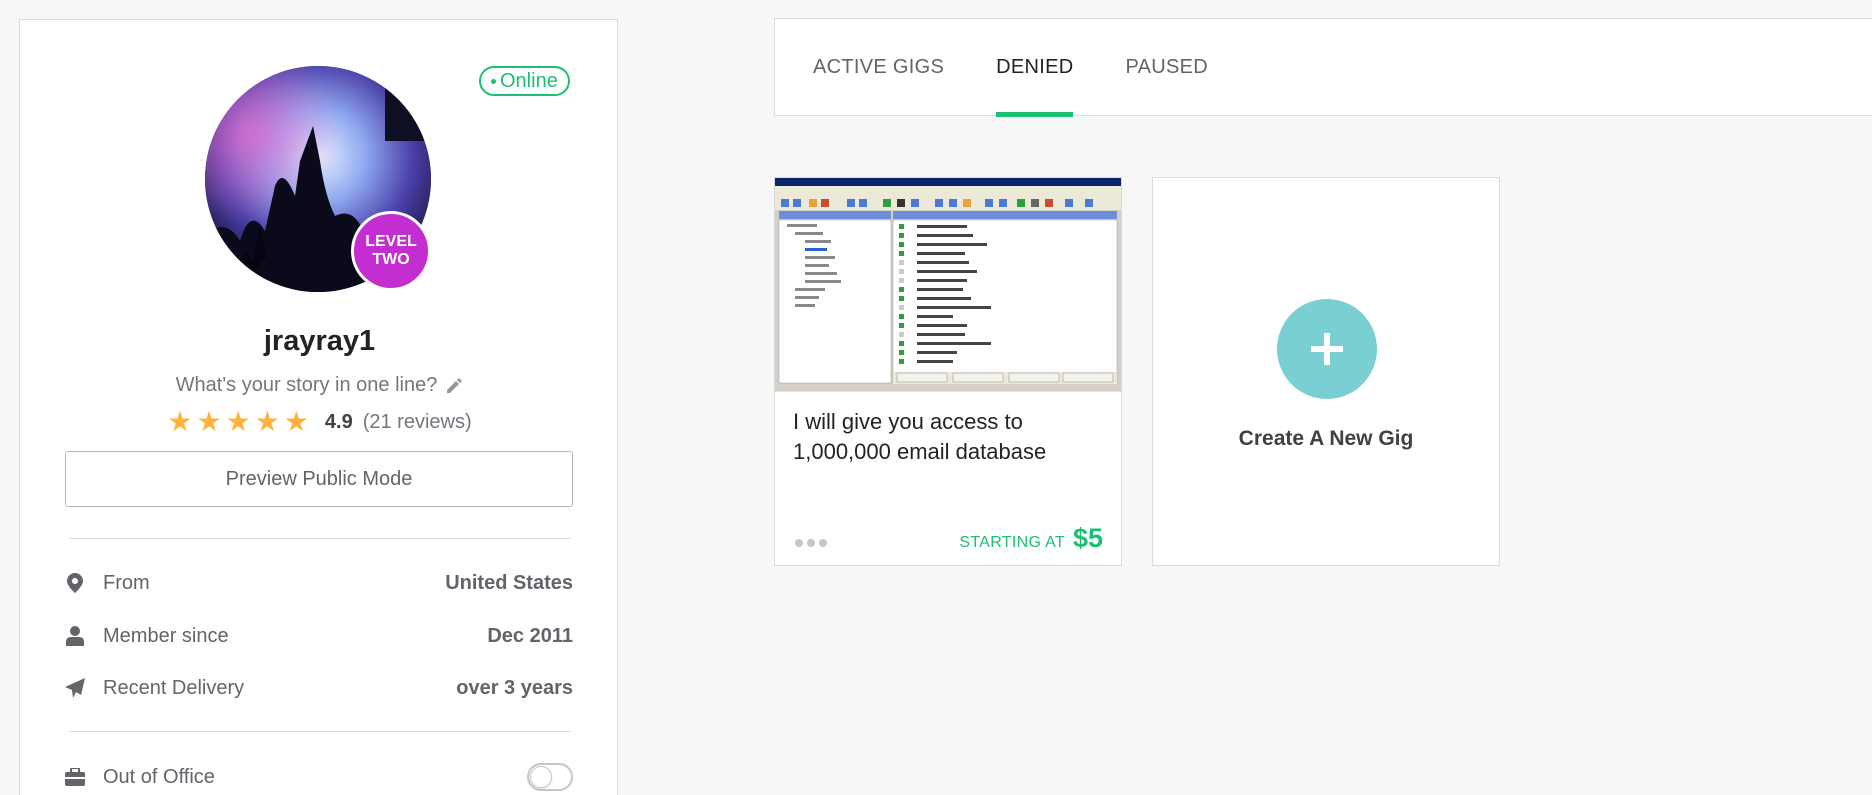 Image resolution: width=1872 pixels, height=795 pixels. I want to click on info-value: over 3 years, so click(514, 687).